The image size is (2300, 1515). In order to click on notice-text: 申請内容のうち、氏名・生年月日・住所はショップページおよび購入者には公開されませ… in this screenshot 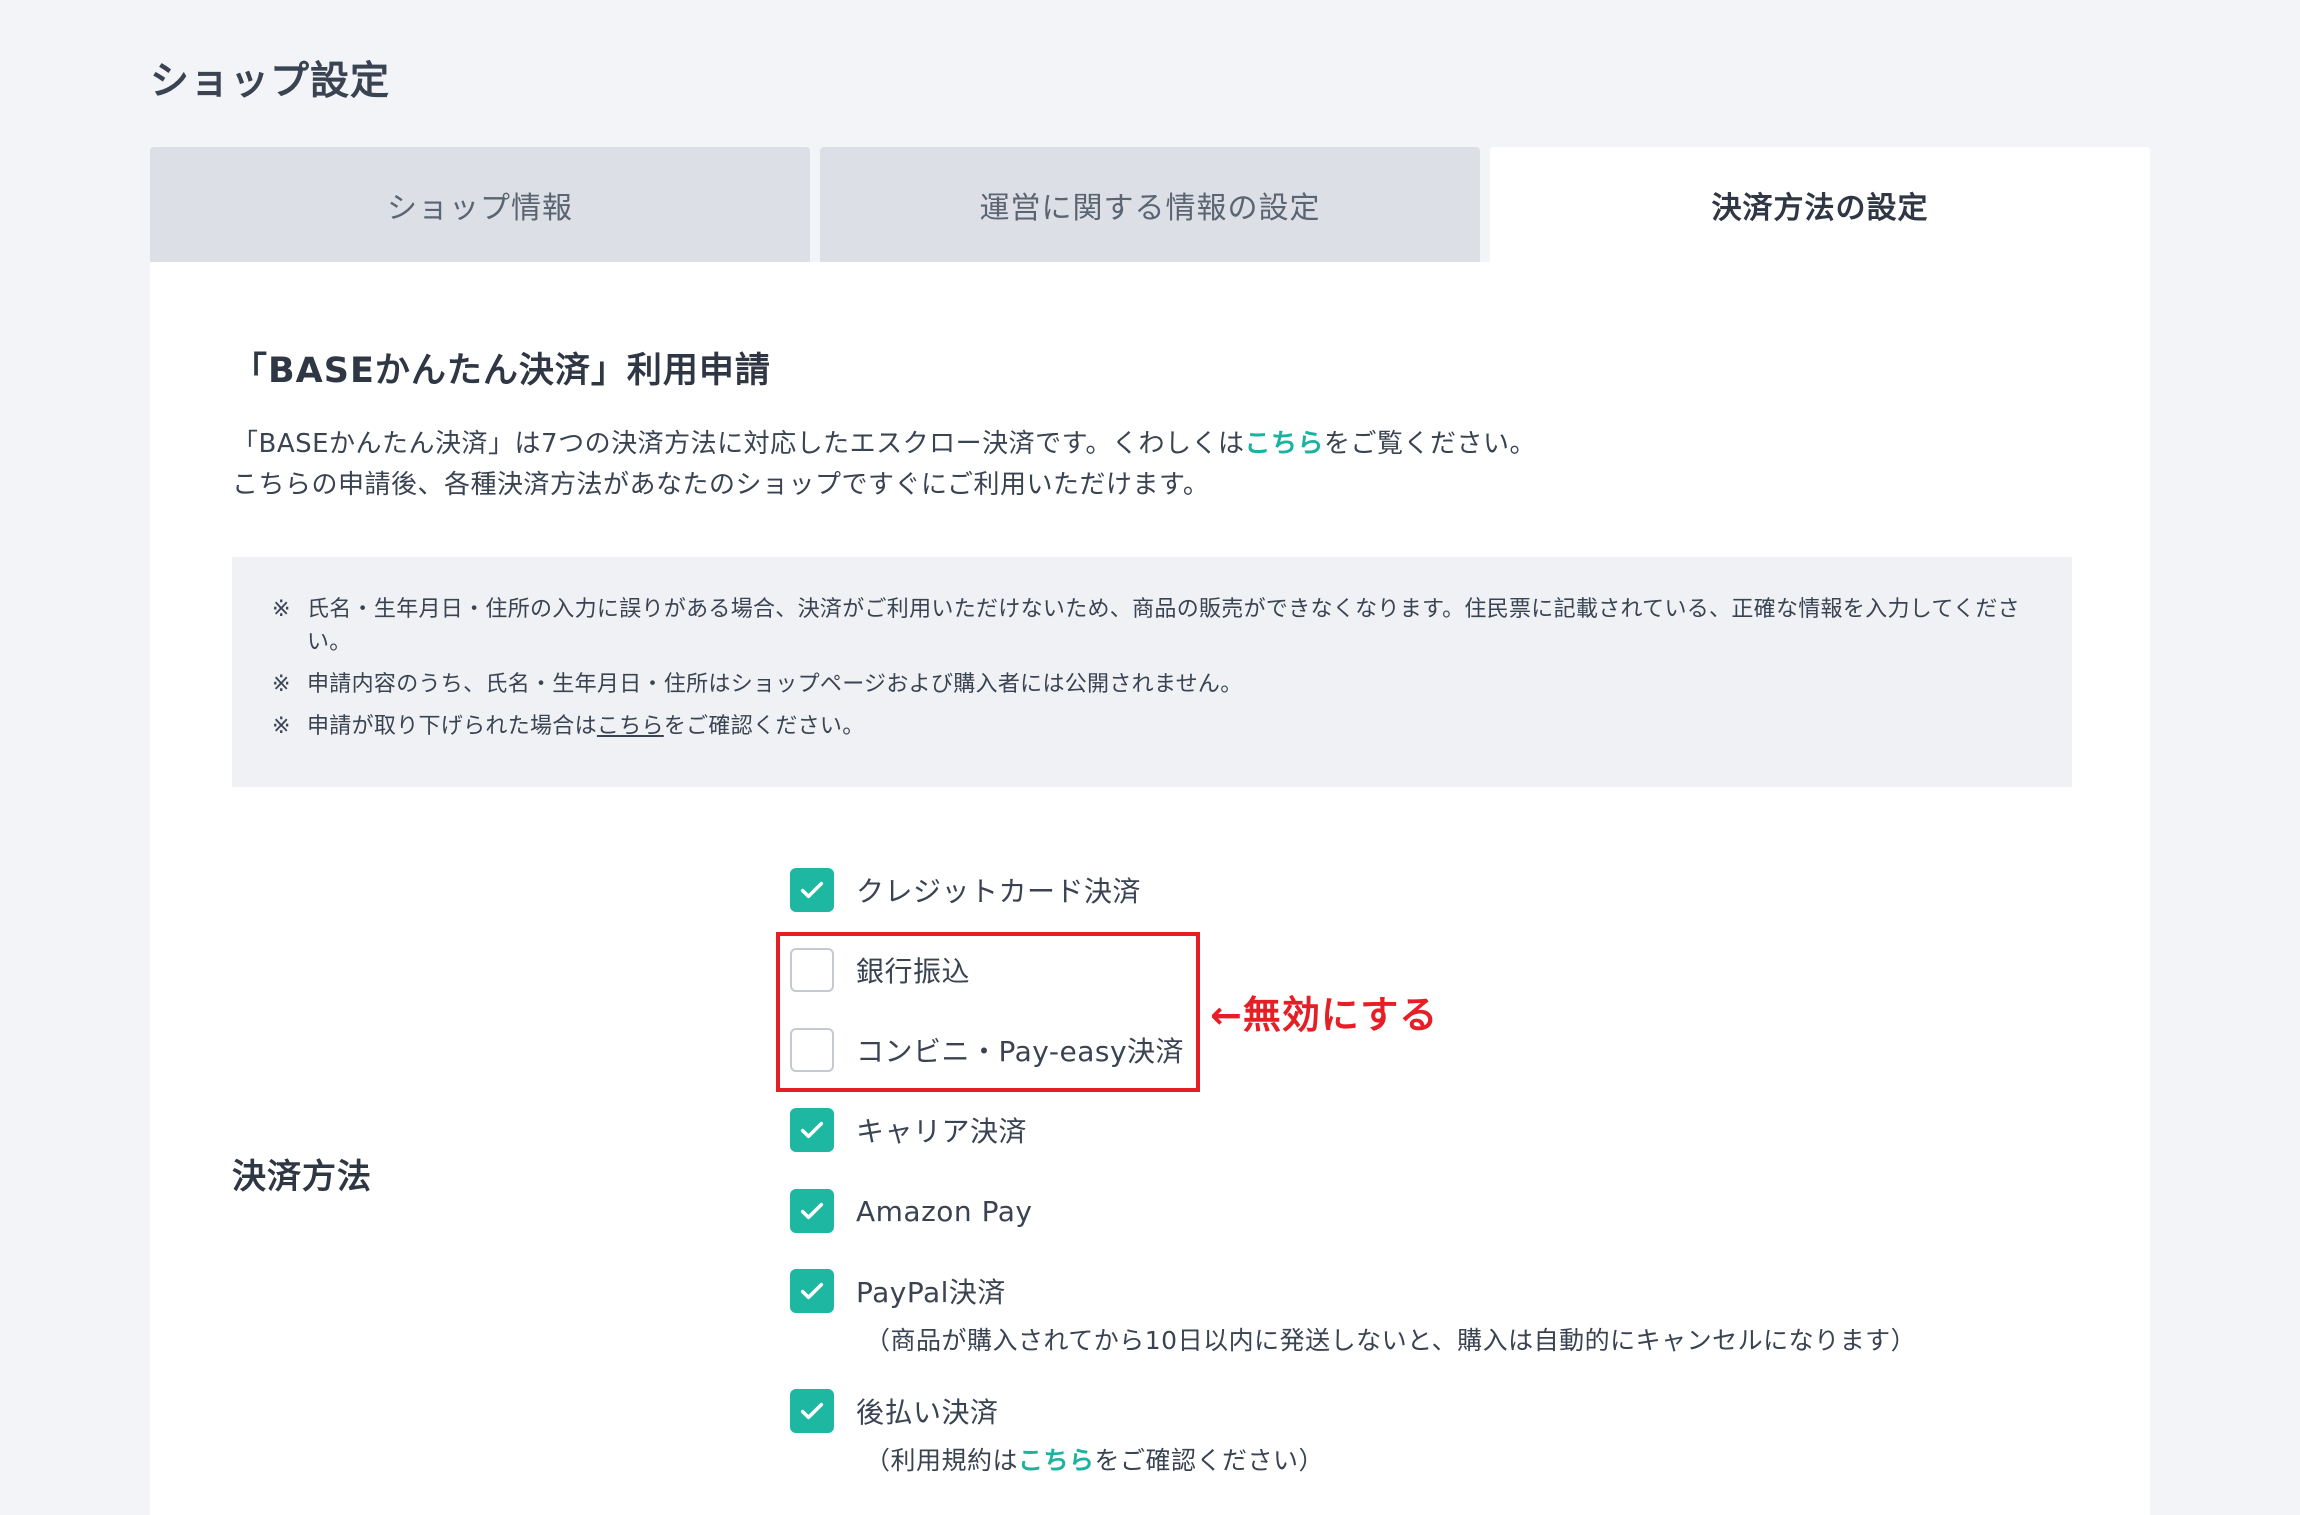, I will do `click(775, 684)`.